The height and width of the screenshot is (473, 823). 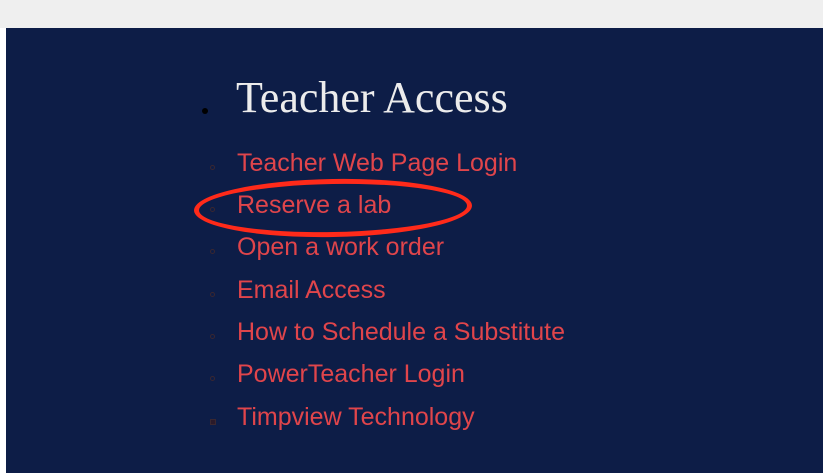 I want to click on list-item-email-access: Email Access, so click(x=350, y=292).